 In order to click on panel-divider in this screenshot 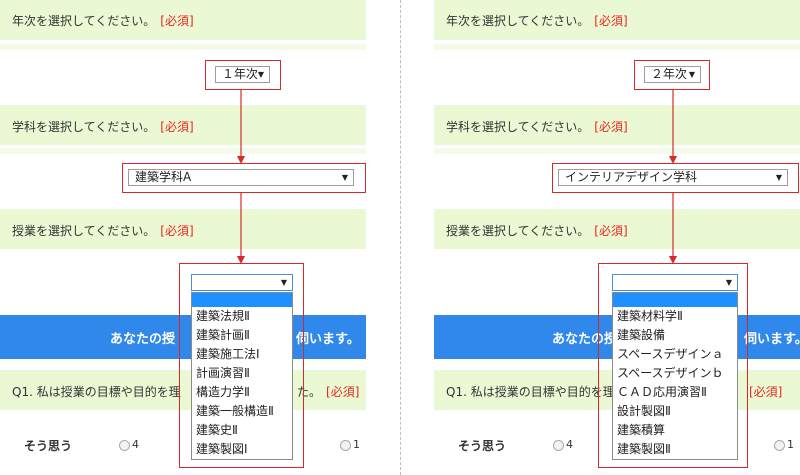, I will do `click(400, 237)`.